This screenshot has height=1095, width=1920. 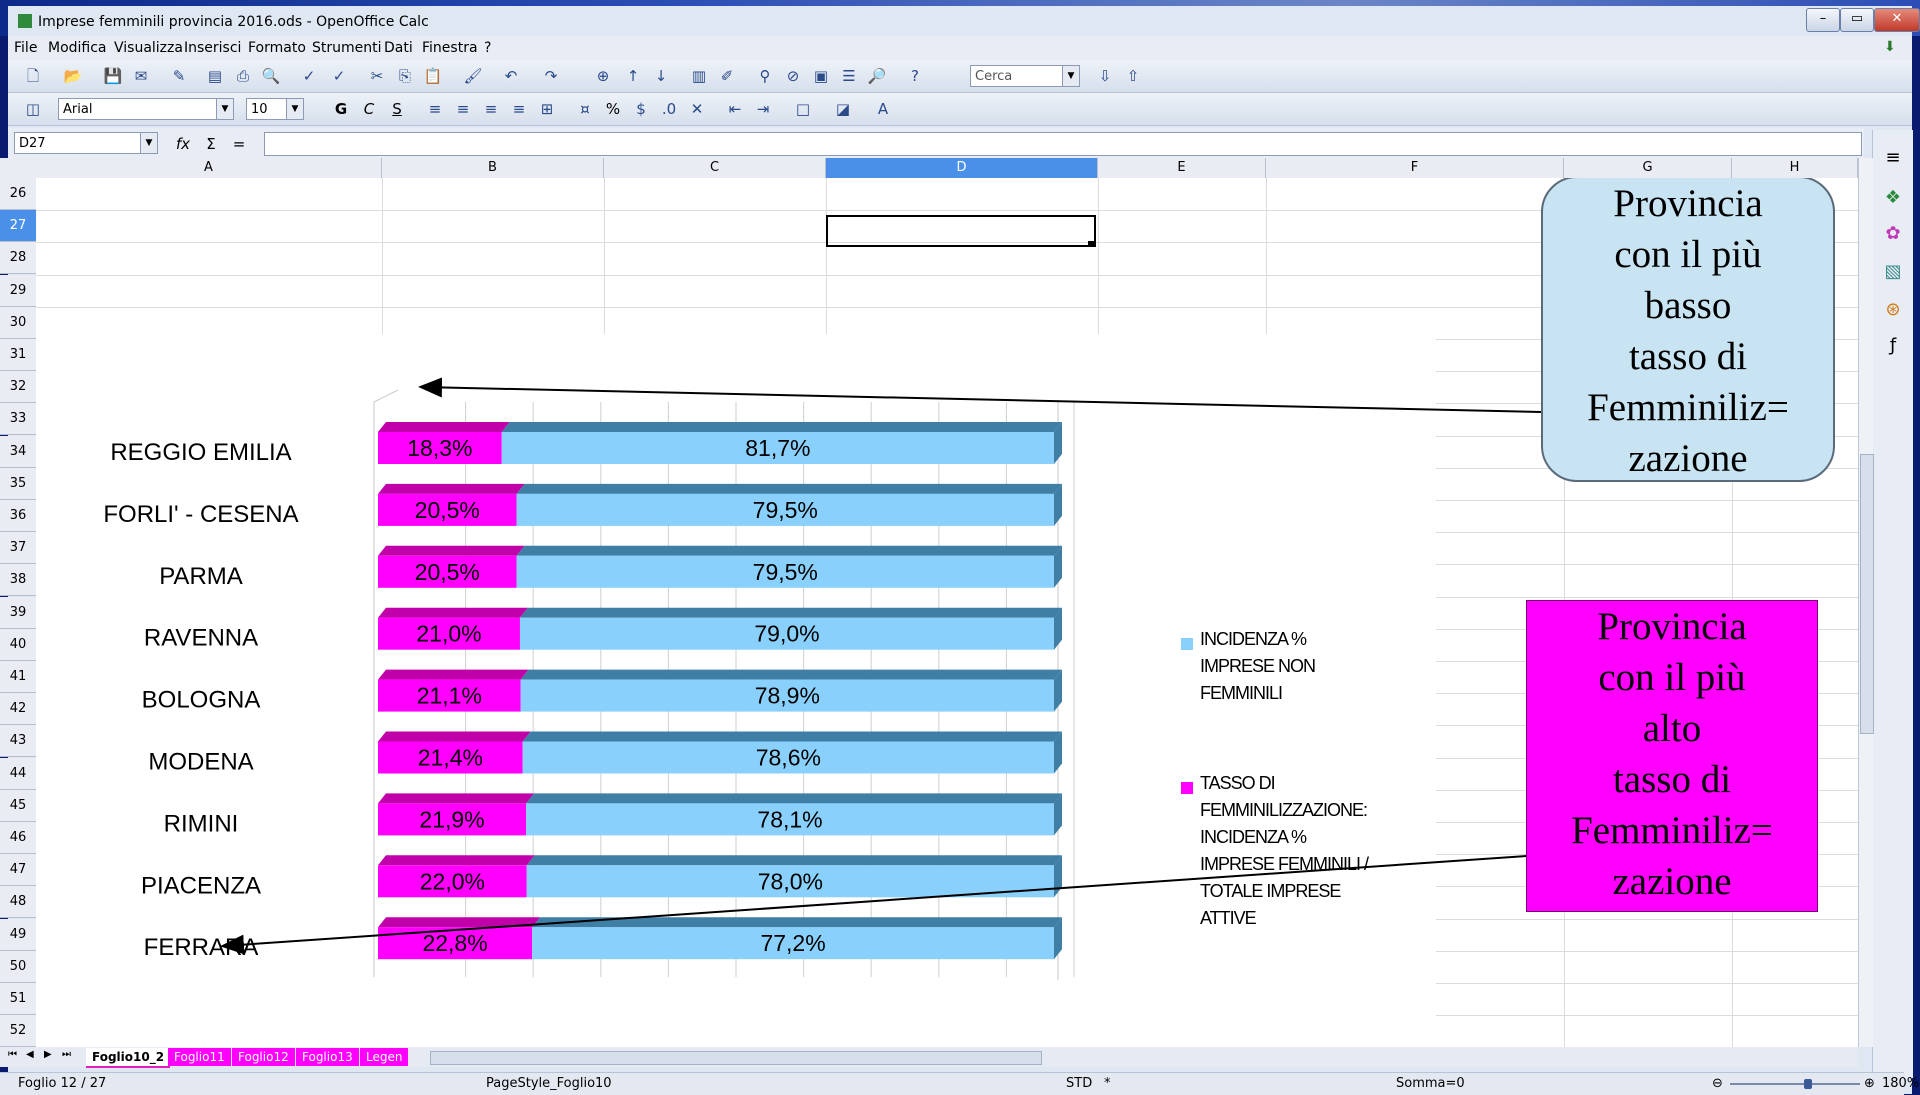 What do you see at coordinates (33, 76) in the screenshot?
I see `new-icon: 🗋` at bounding box center [33, 76].